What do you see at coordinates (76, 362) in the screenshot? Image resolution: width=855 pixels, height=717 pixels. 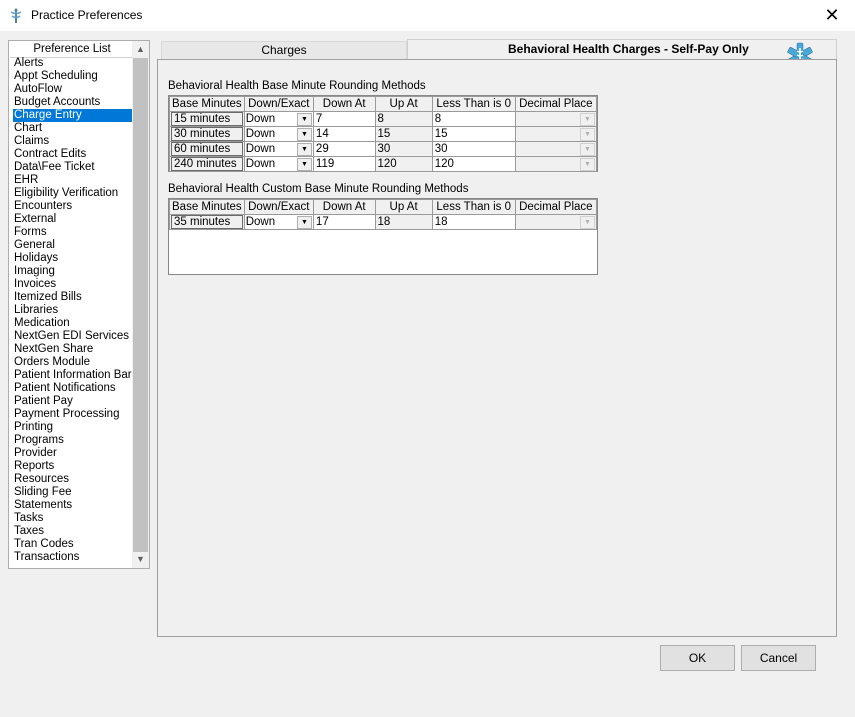 I see `list-item: Orders Module` at bounding box center [76, 362].